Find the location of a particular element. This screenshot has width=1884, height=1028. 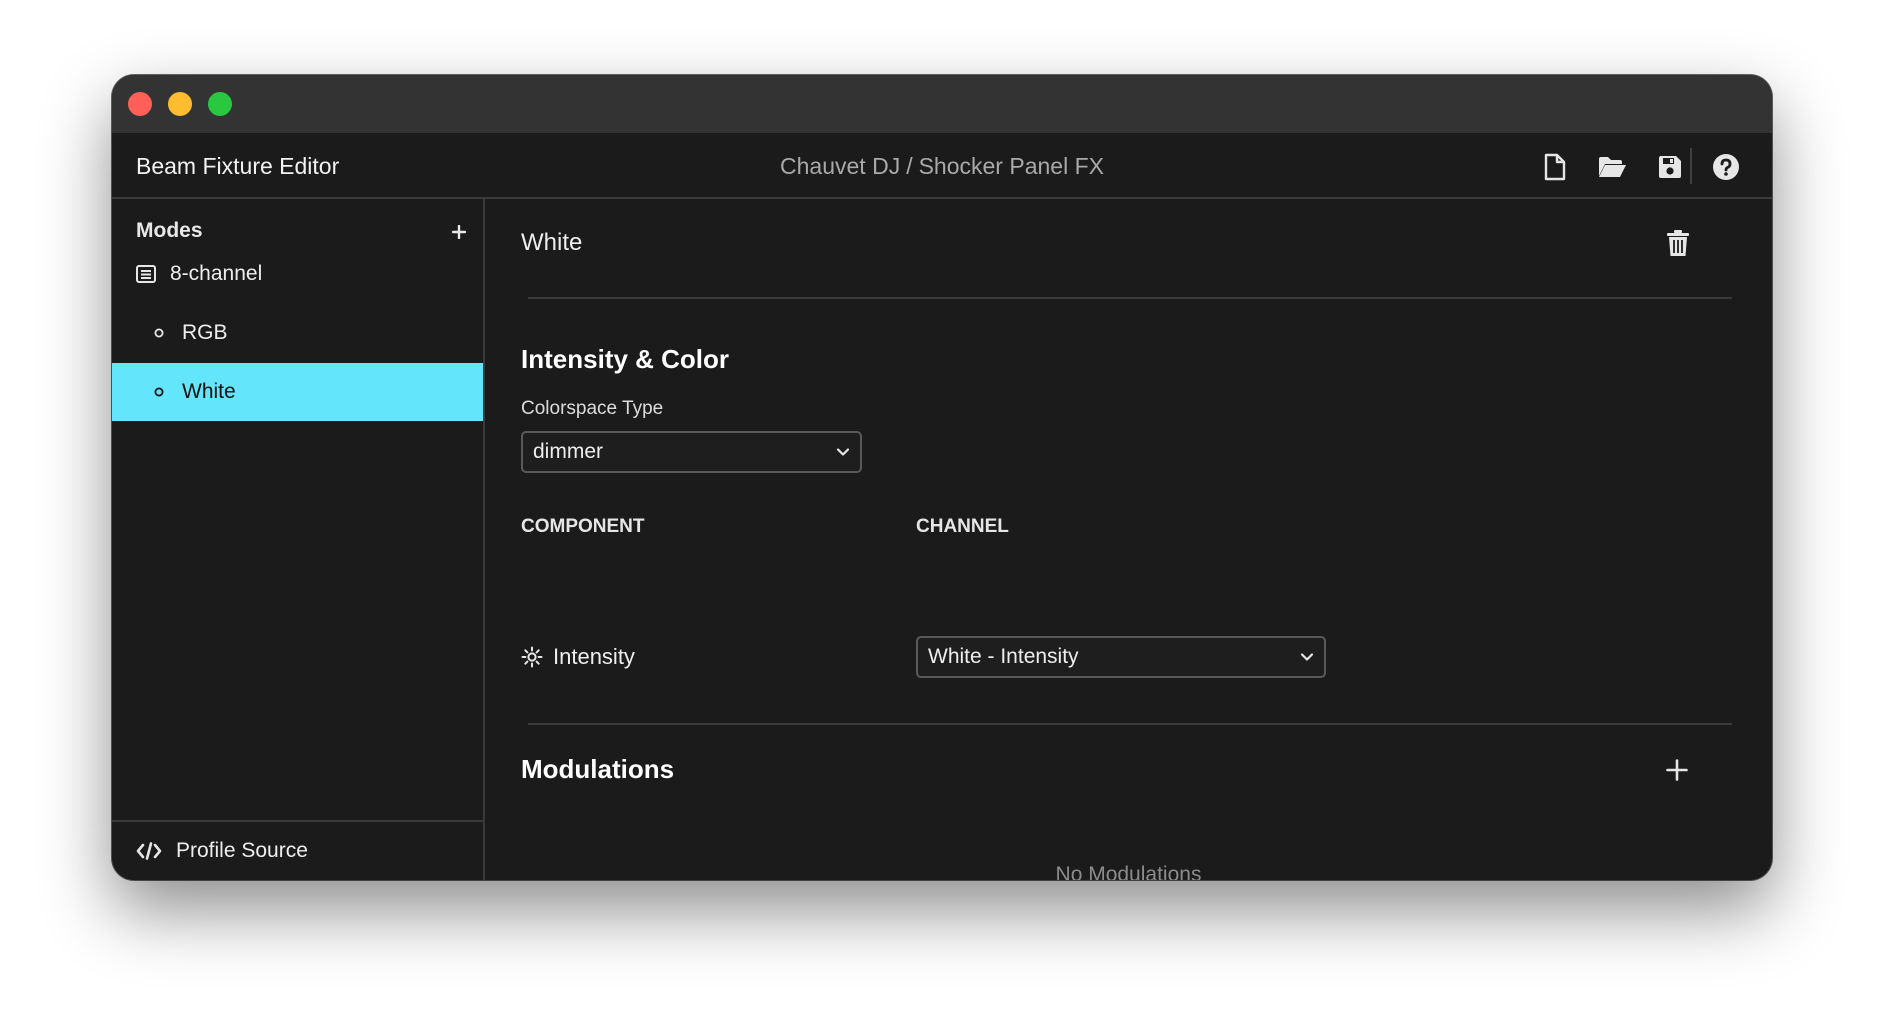

add-mode-button is located at coordinates (459, 232).